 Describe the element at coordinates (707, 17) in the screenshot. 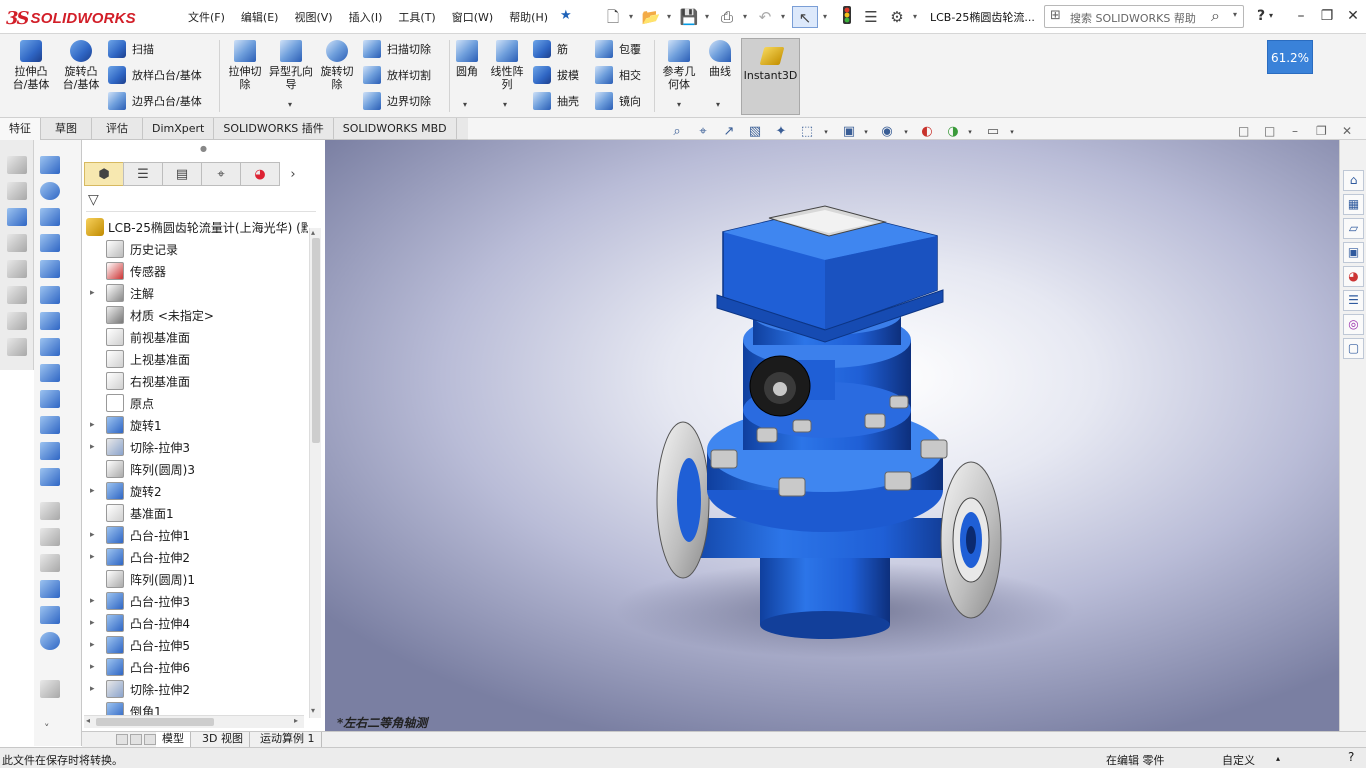

I see `save-dropdown-icon: ▾` at that location.